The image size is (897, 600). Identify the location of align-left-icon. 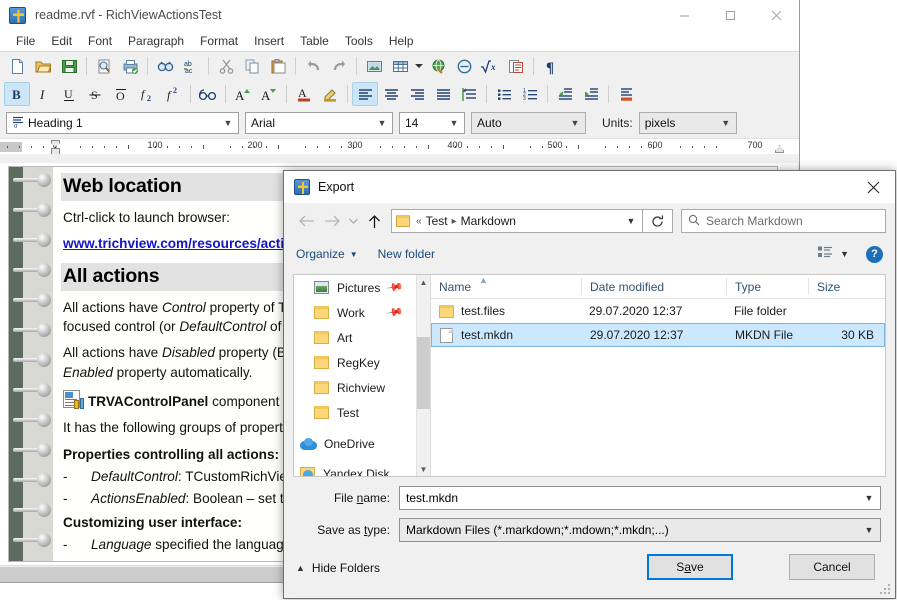
(365, 94).